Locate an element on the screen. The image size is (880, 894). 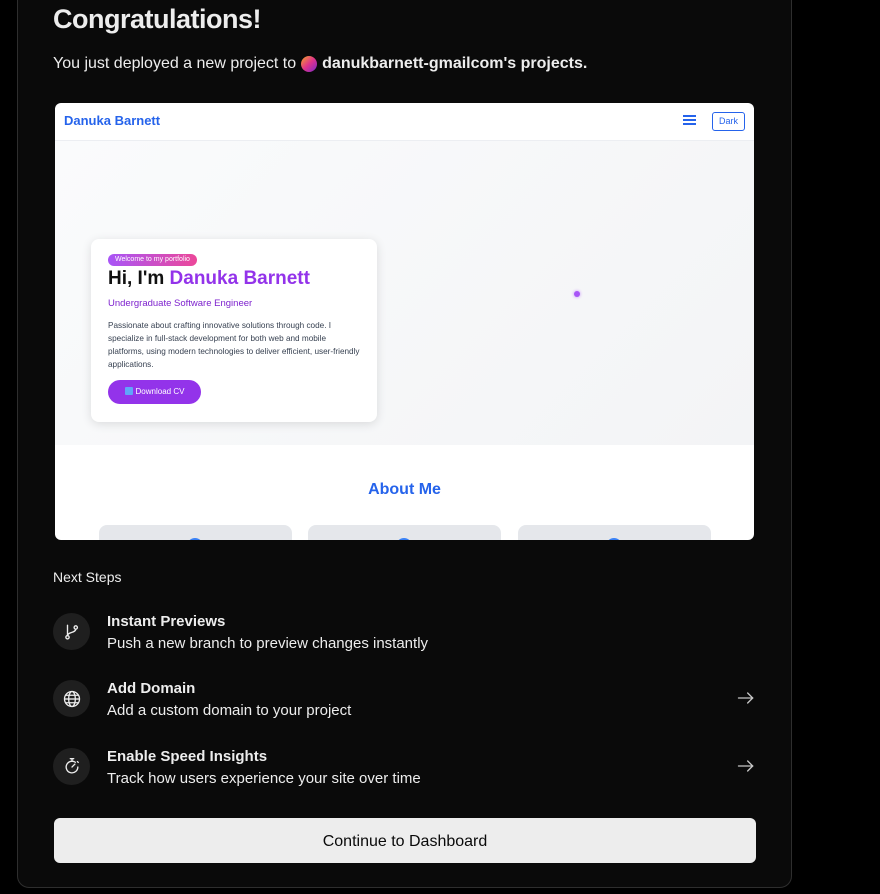
preview-greeting: Hi, I'm Danuka Barnett is located at coordinates (209, 279).